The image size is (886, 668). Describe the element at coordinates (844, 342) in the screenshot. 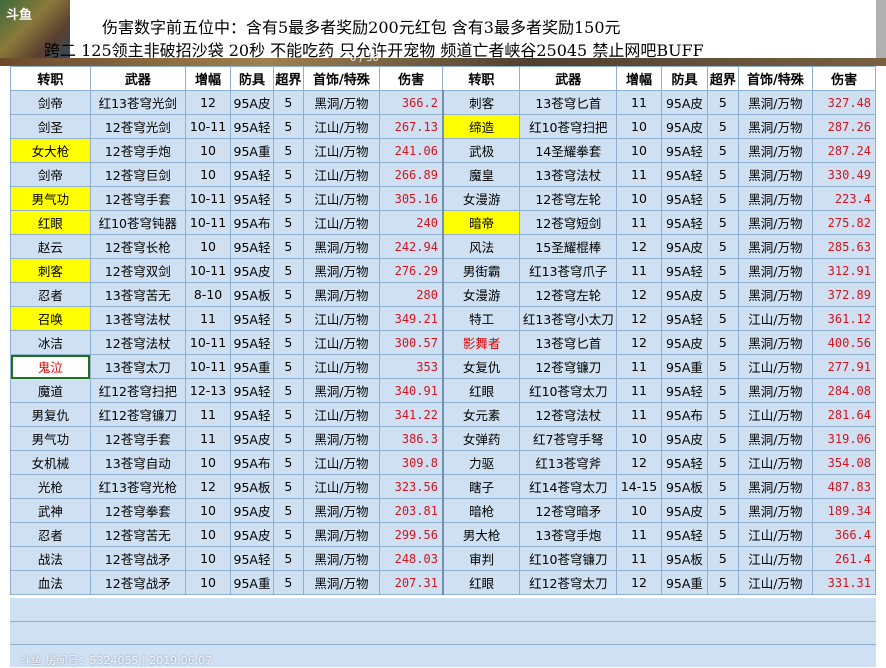

I see `damage-cell: 400.56` at that location.